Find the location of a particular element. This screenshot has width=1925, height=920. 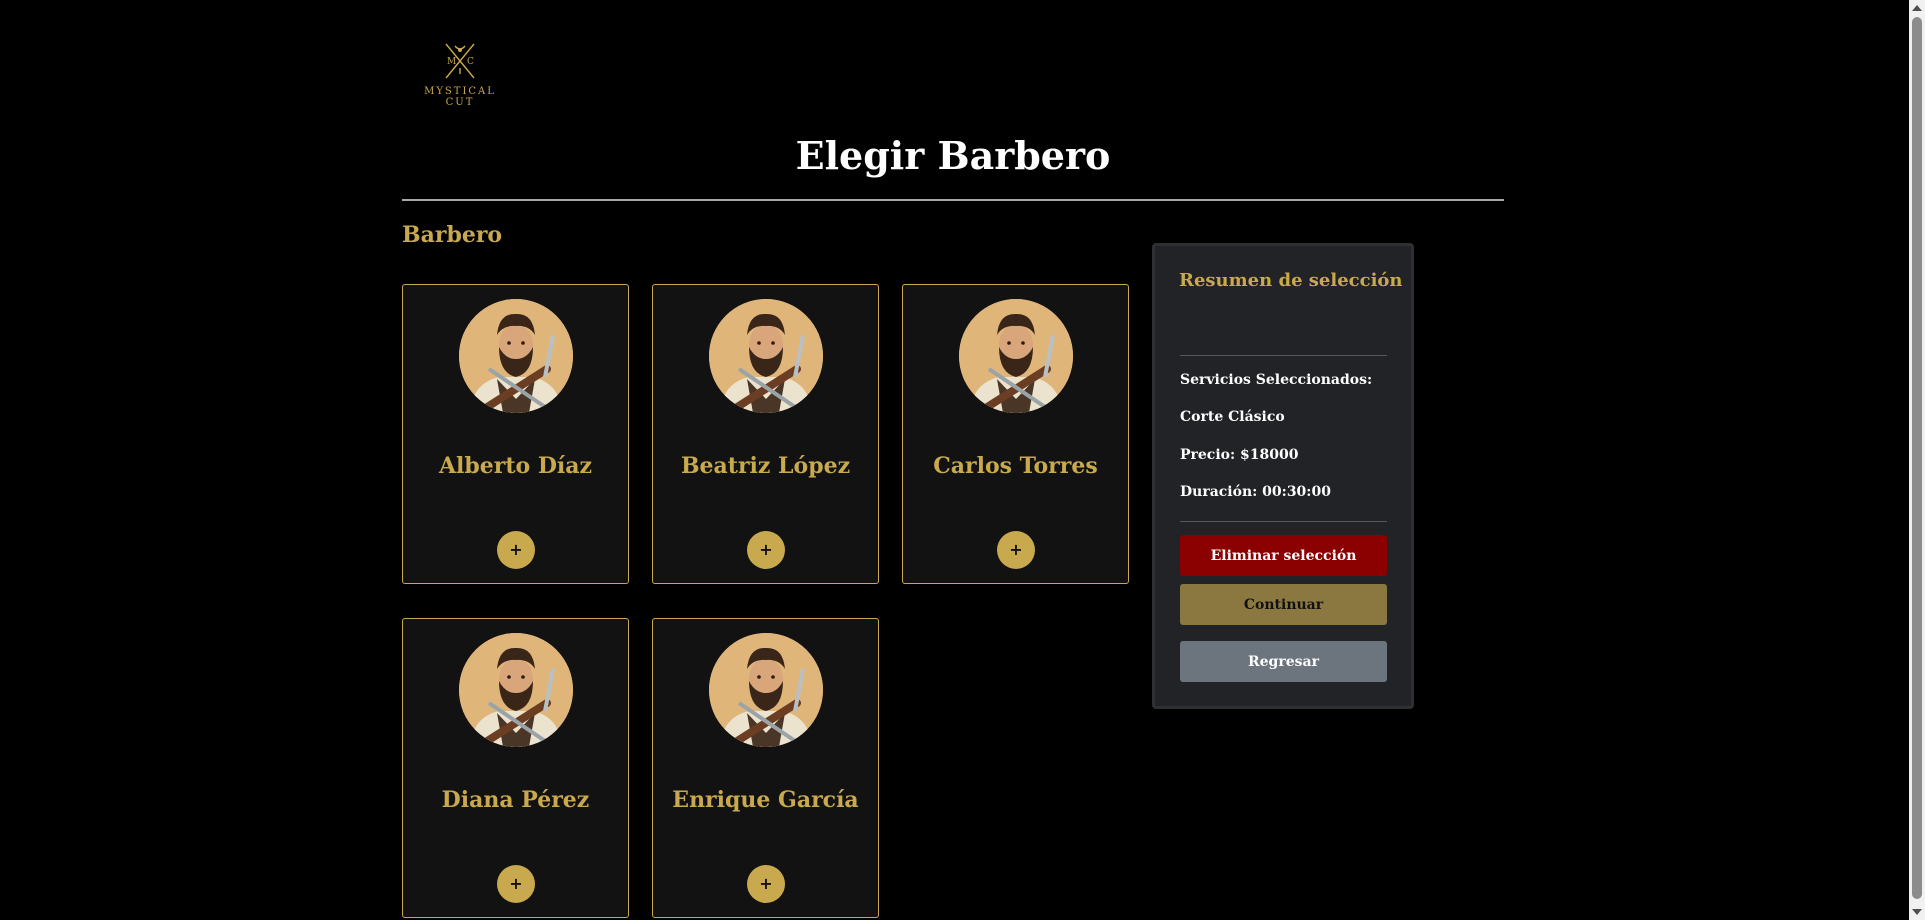

title-divider is located at coordinates (953, 200).